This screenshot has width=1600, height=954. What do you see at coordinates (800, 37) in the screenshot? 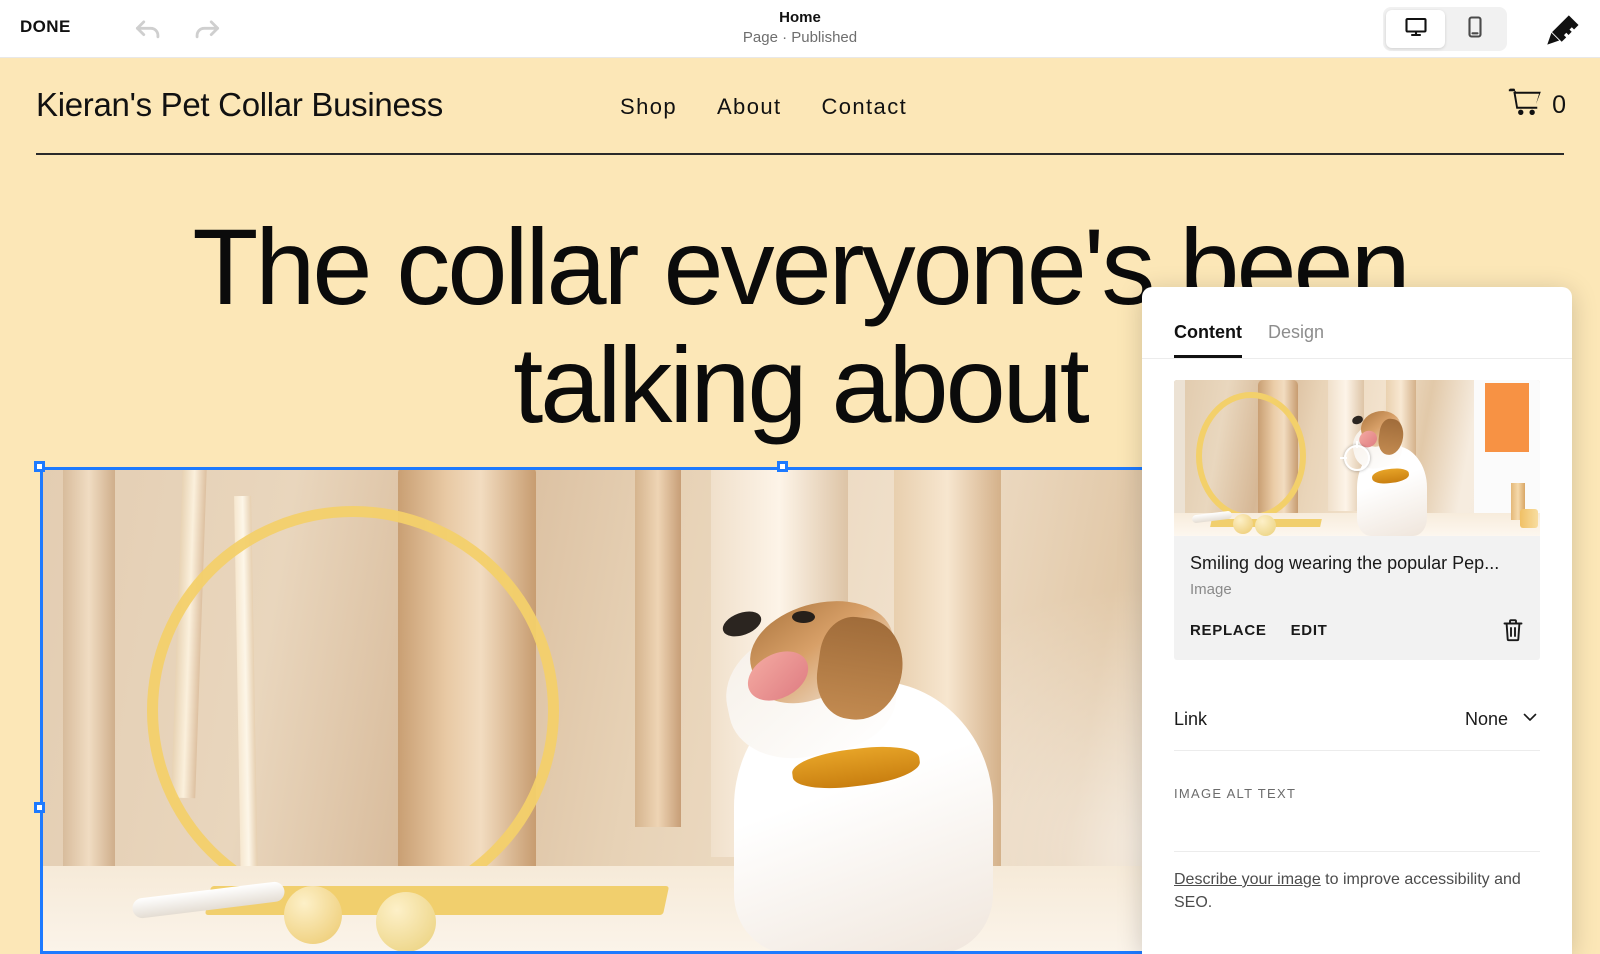
I see `page-status: Page · Published` at bounding box center [800, 37].